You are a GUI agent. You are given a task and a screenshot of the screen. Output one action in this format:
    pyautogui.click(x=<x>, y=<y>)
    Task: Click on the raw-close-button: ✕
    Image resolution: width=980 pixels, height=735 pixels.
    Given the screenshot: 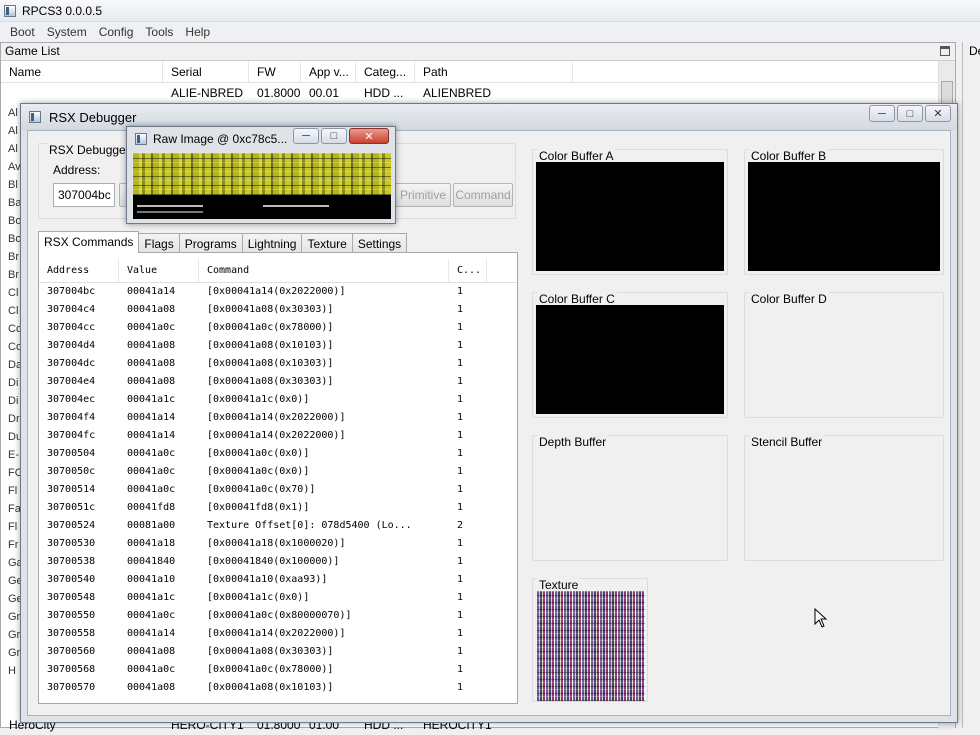 What is the action you would take?
    pyautogui.click(x=369, y=136)
    